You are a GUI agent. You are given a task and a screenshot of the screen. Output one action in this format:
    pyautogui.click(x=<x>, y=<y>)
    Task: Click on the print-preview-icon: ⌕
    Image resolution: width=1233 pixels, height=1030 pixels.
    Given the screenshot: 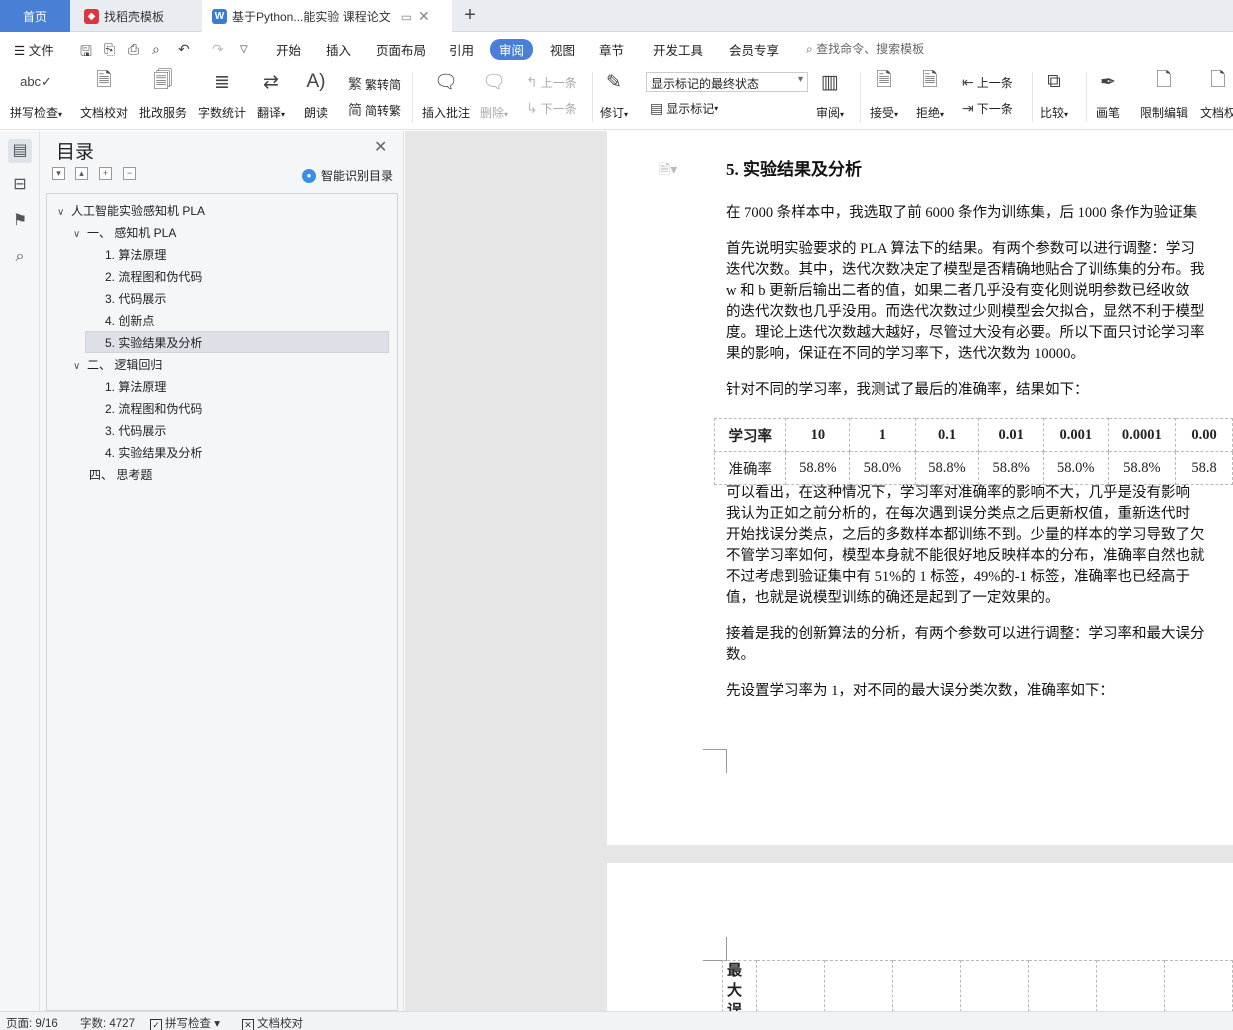 What is the action you would take?
    pyautogui.click(x=156, y=49)
    